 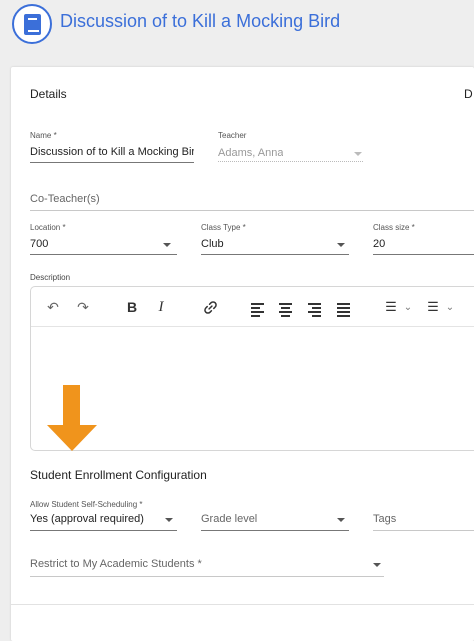 I want to click on details-heading: Details, so click(x=48, y=94).